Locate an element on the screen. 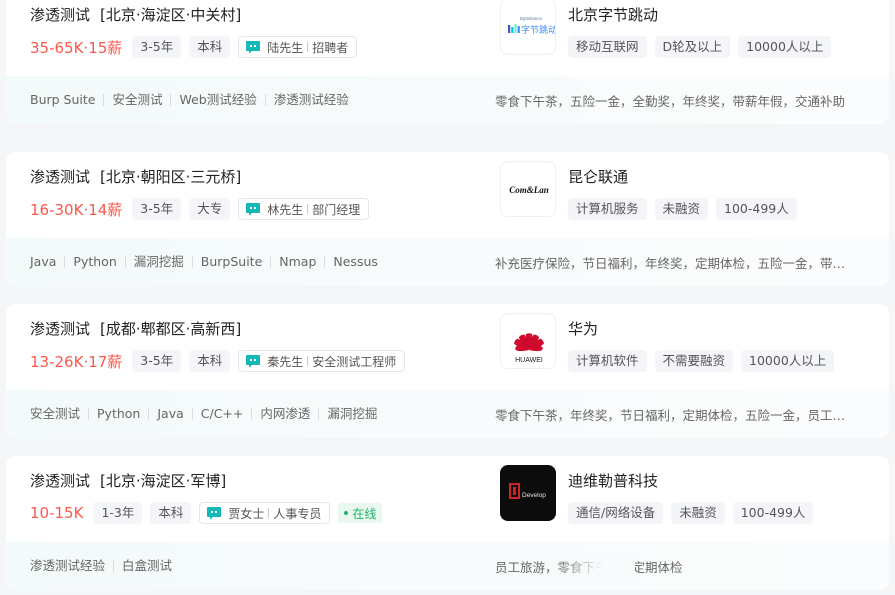 The image size is (895, 595). job-title-line: 渗透测试 [北京·海淀区·军博] is located at coordinates (128, 480).